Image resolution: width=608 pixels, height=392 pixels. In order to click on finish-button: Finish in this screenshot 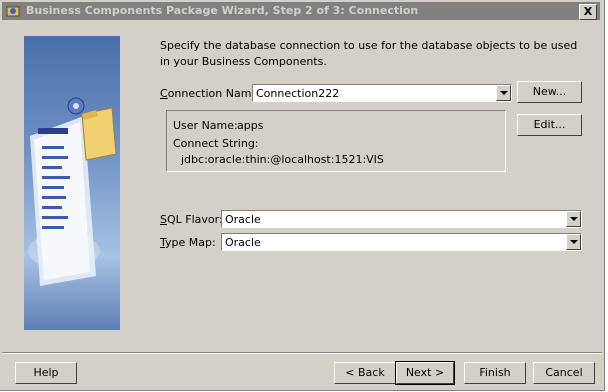, I will do `click(495, 373)`.